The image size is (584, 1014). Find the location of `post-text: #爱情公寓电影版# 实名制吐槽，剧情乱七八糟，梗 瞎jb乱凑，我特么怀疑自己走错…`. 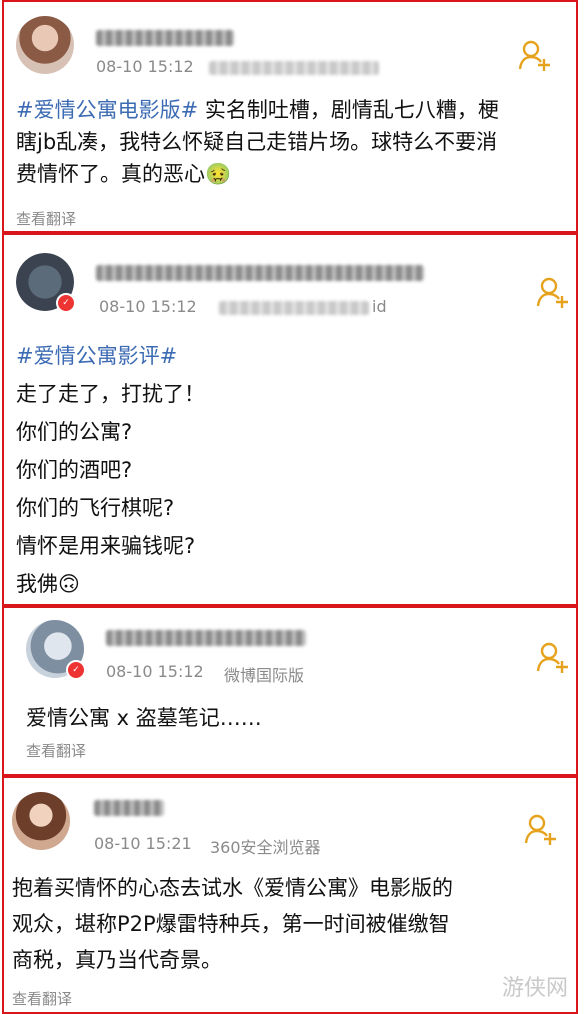

post-text: #爱情公寓电影版# 实名制吐槽，剧情乱七八糟，梗 瞎jb乱凑，我特么怀疑自己走错… is located at coordinates (291, 142).